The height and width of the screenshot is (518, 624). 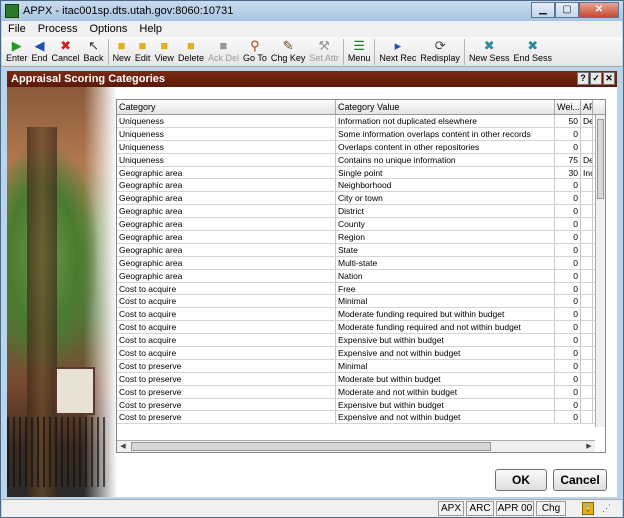 I want to click on chg-key-button: ✎ Chg Key, so click(x=288, y=50).